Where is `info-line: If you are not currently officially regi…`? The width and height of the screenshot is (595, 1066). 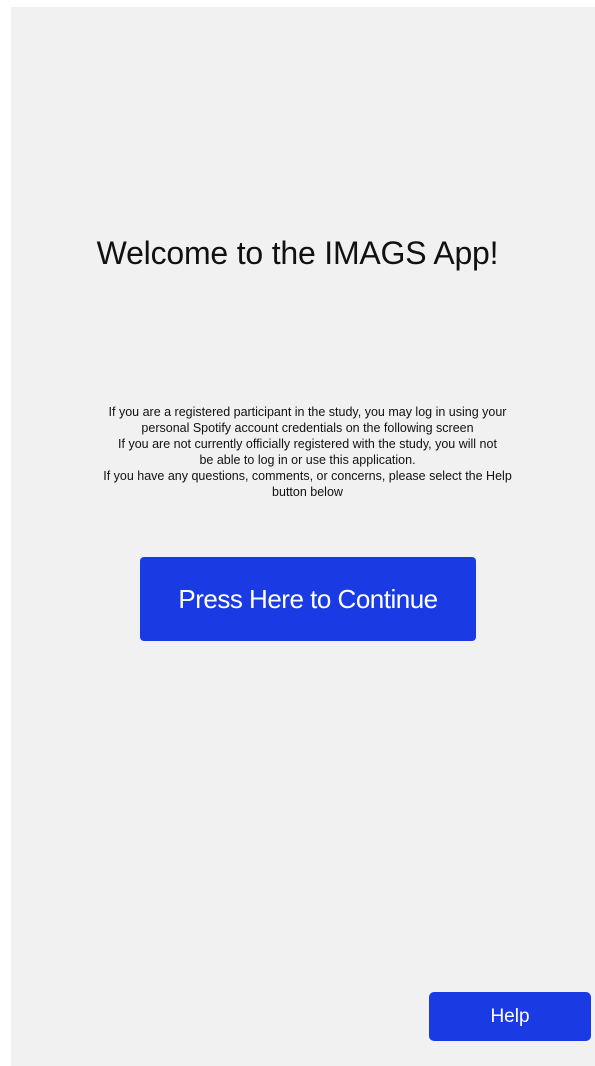
info-line: If you are not currently officially regi… is located at coordinates (307, 444).